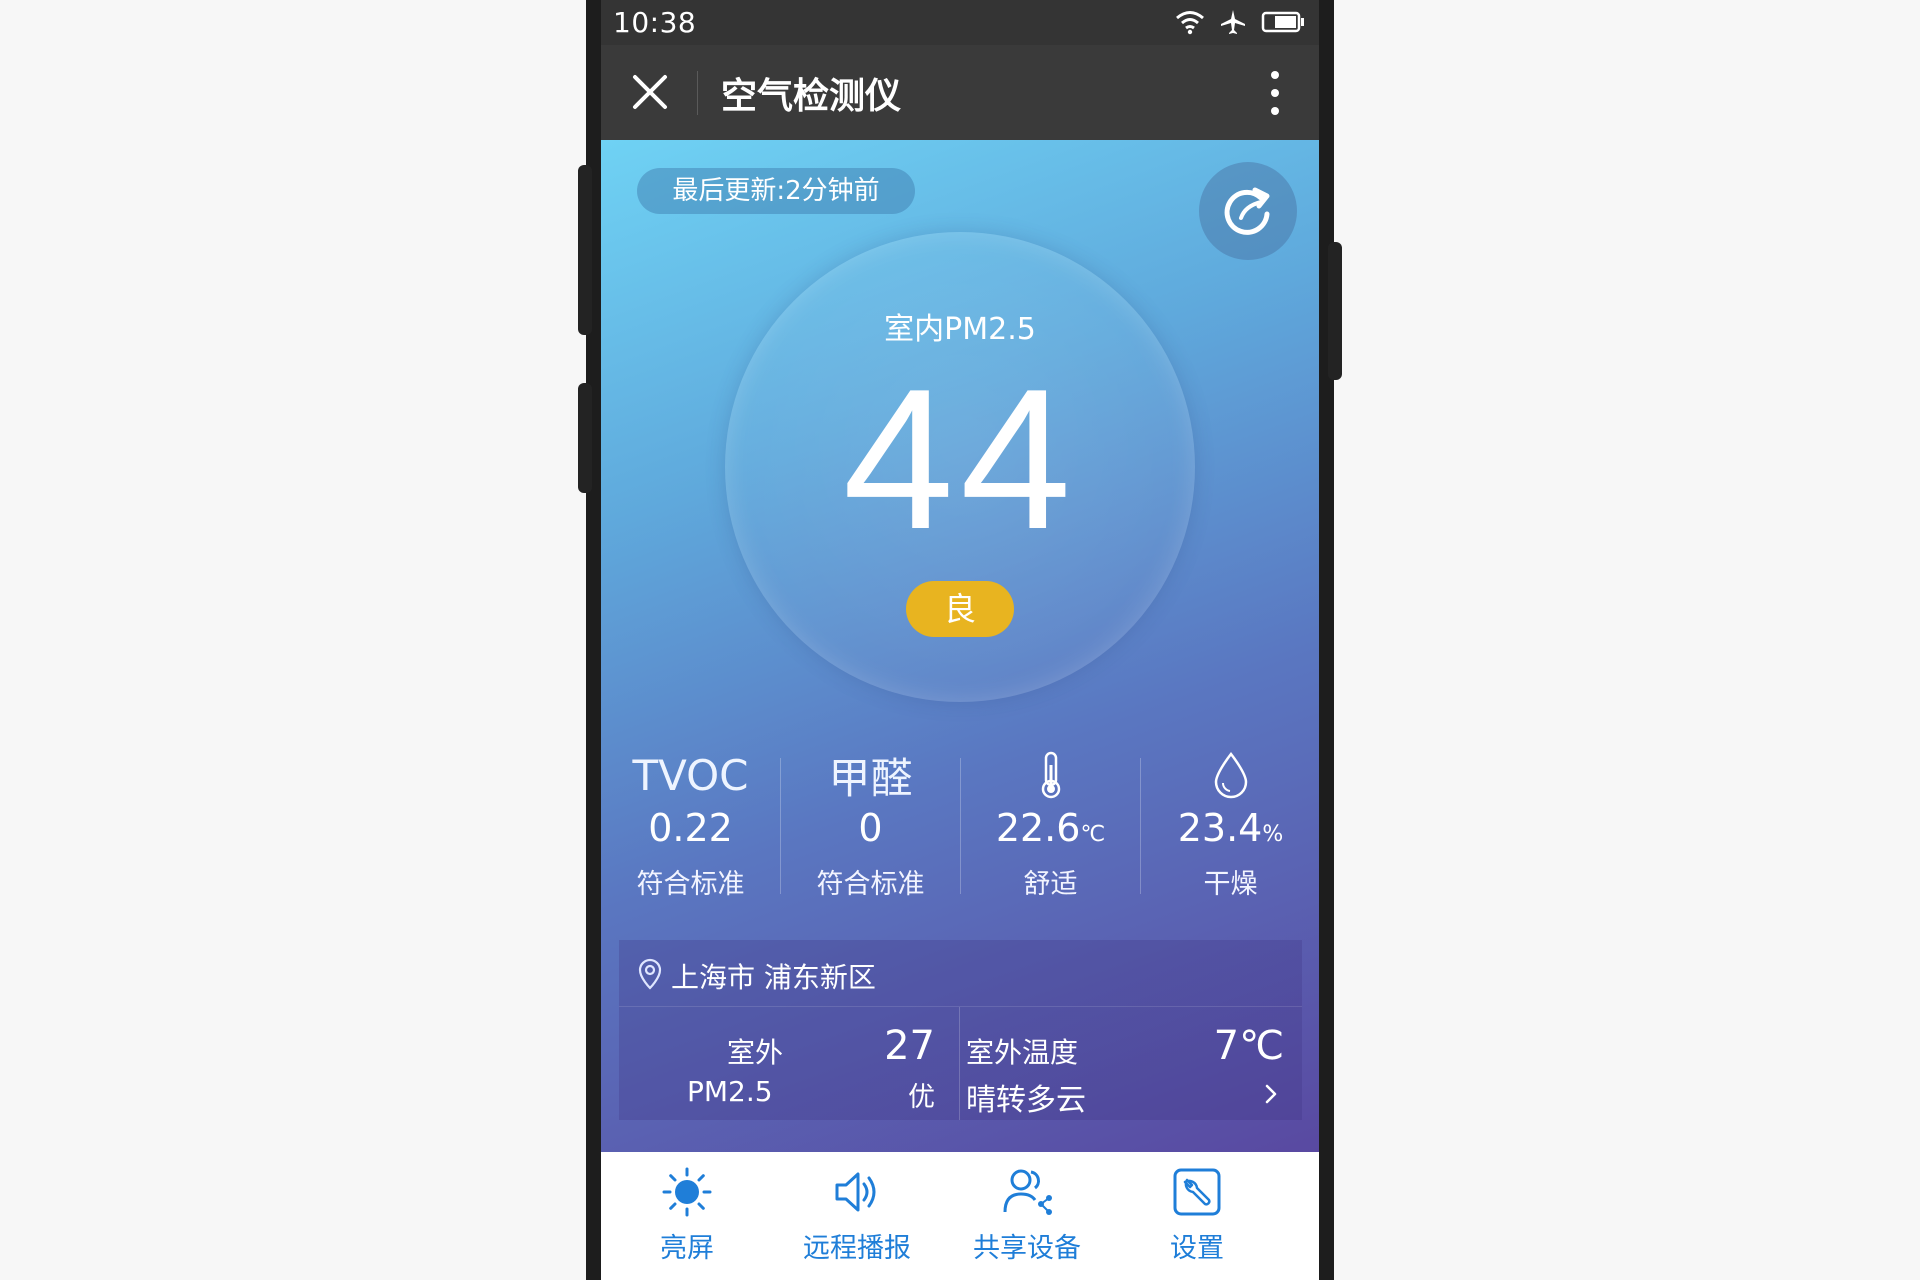  I want to click on metric-tvoc-title: TVOC, so click(690, 775).